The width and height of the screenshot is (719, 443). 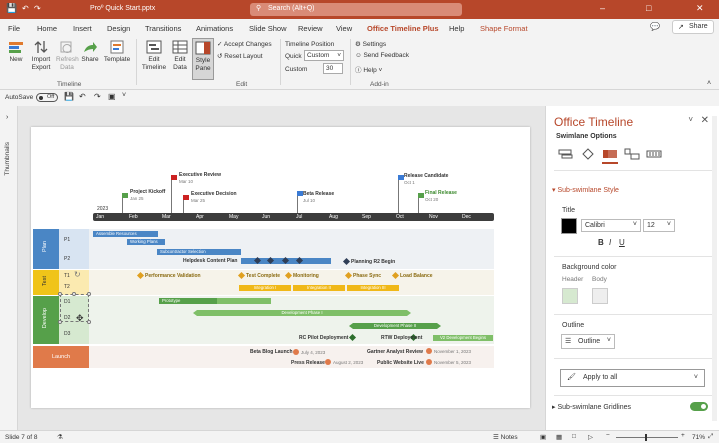 What do you see at coordinates (265, 288) in the screenshot?
I see `task-bar: Integration I` at bounding box center [265, 288].